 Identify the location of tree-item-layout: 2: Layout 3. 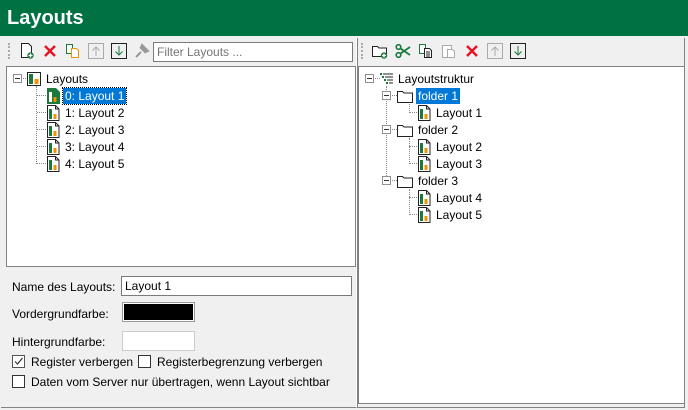
(86, 129).